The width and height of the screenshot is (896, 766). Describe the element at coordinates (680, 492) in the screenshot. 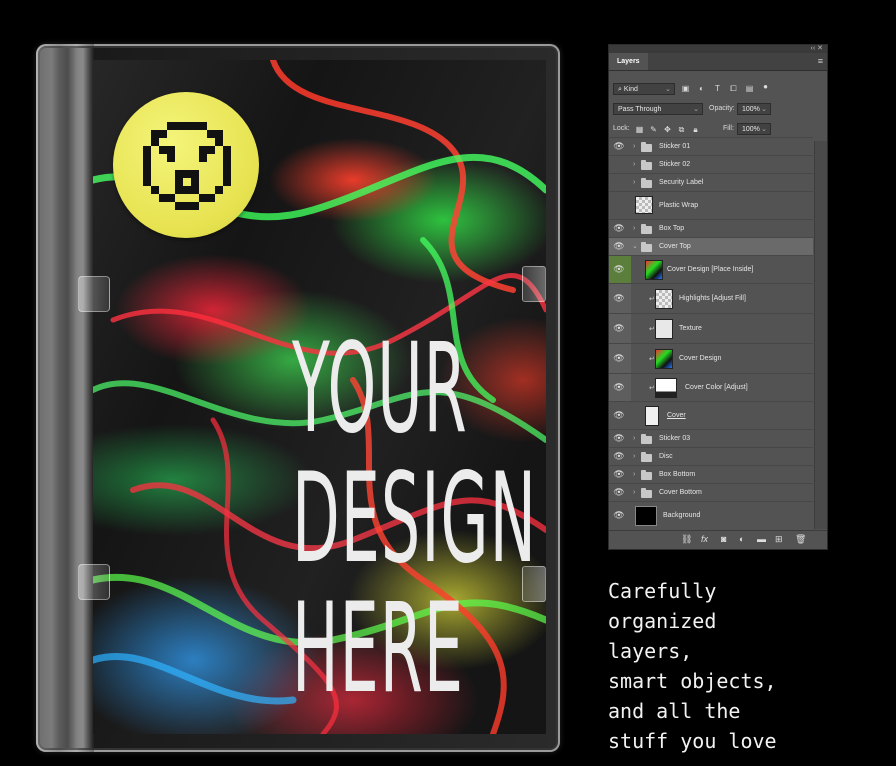

I see `layer-name: Cover Bottom` at that location.